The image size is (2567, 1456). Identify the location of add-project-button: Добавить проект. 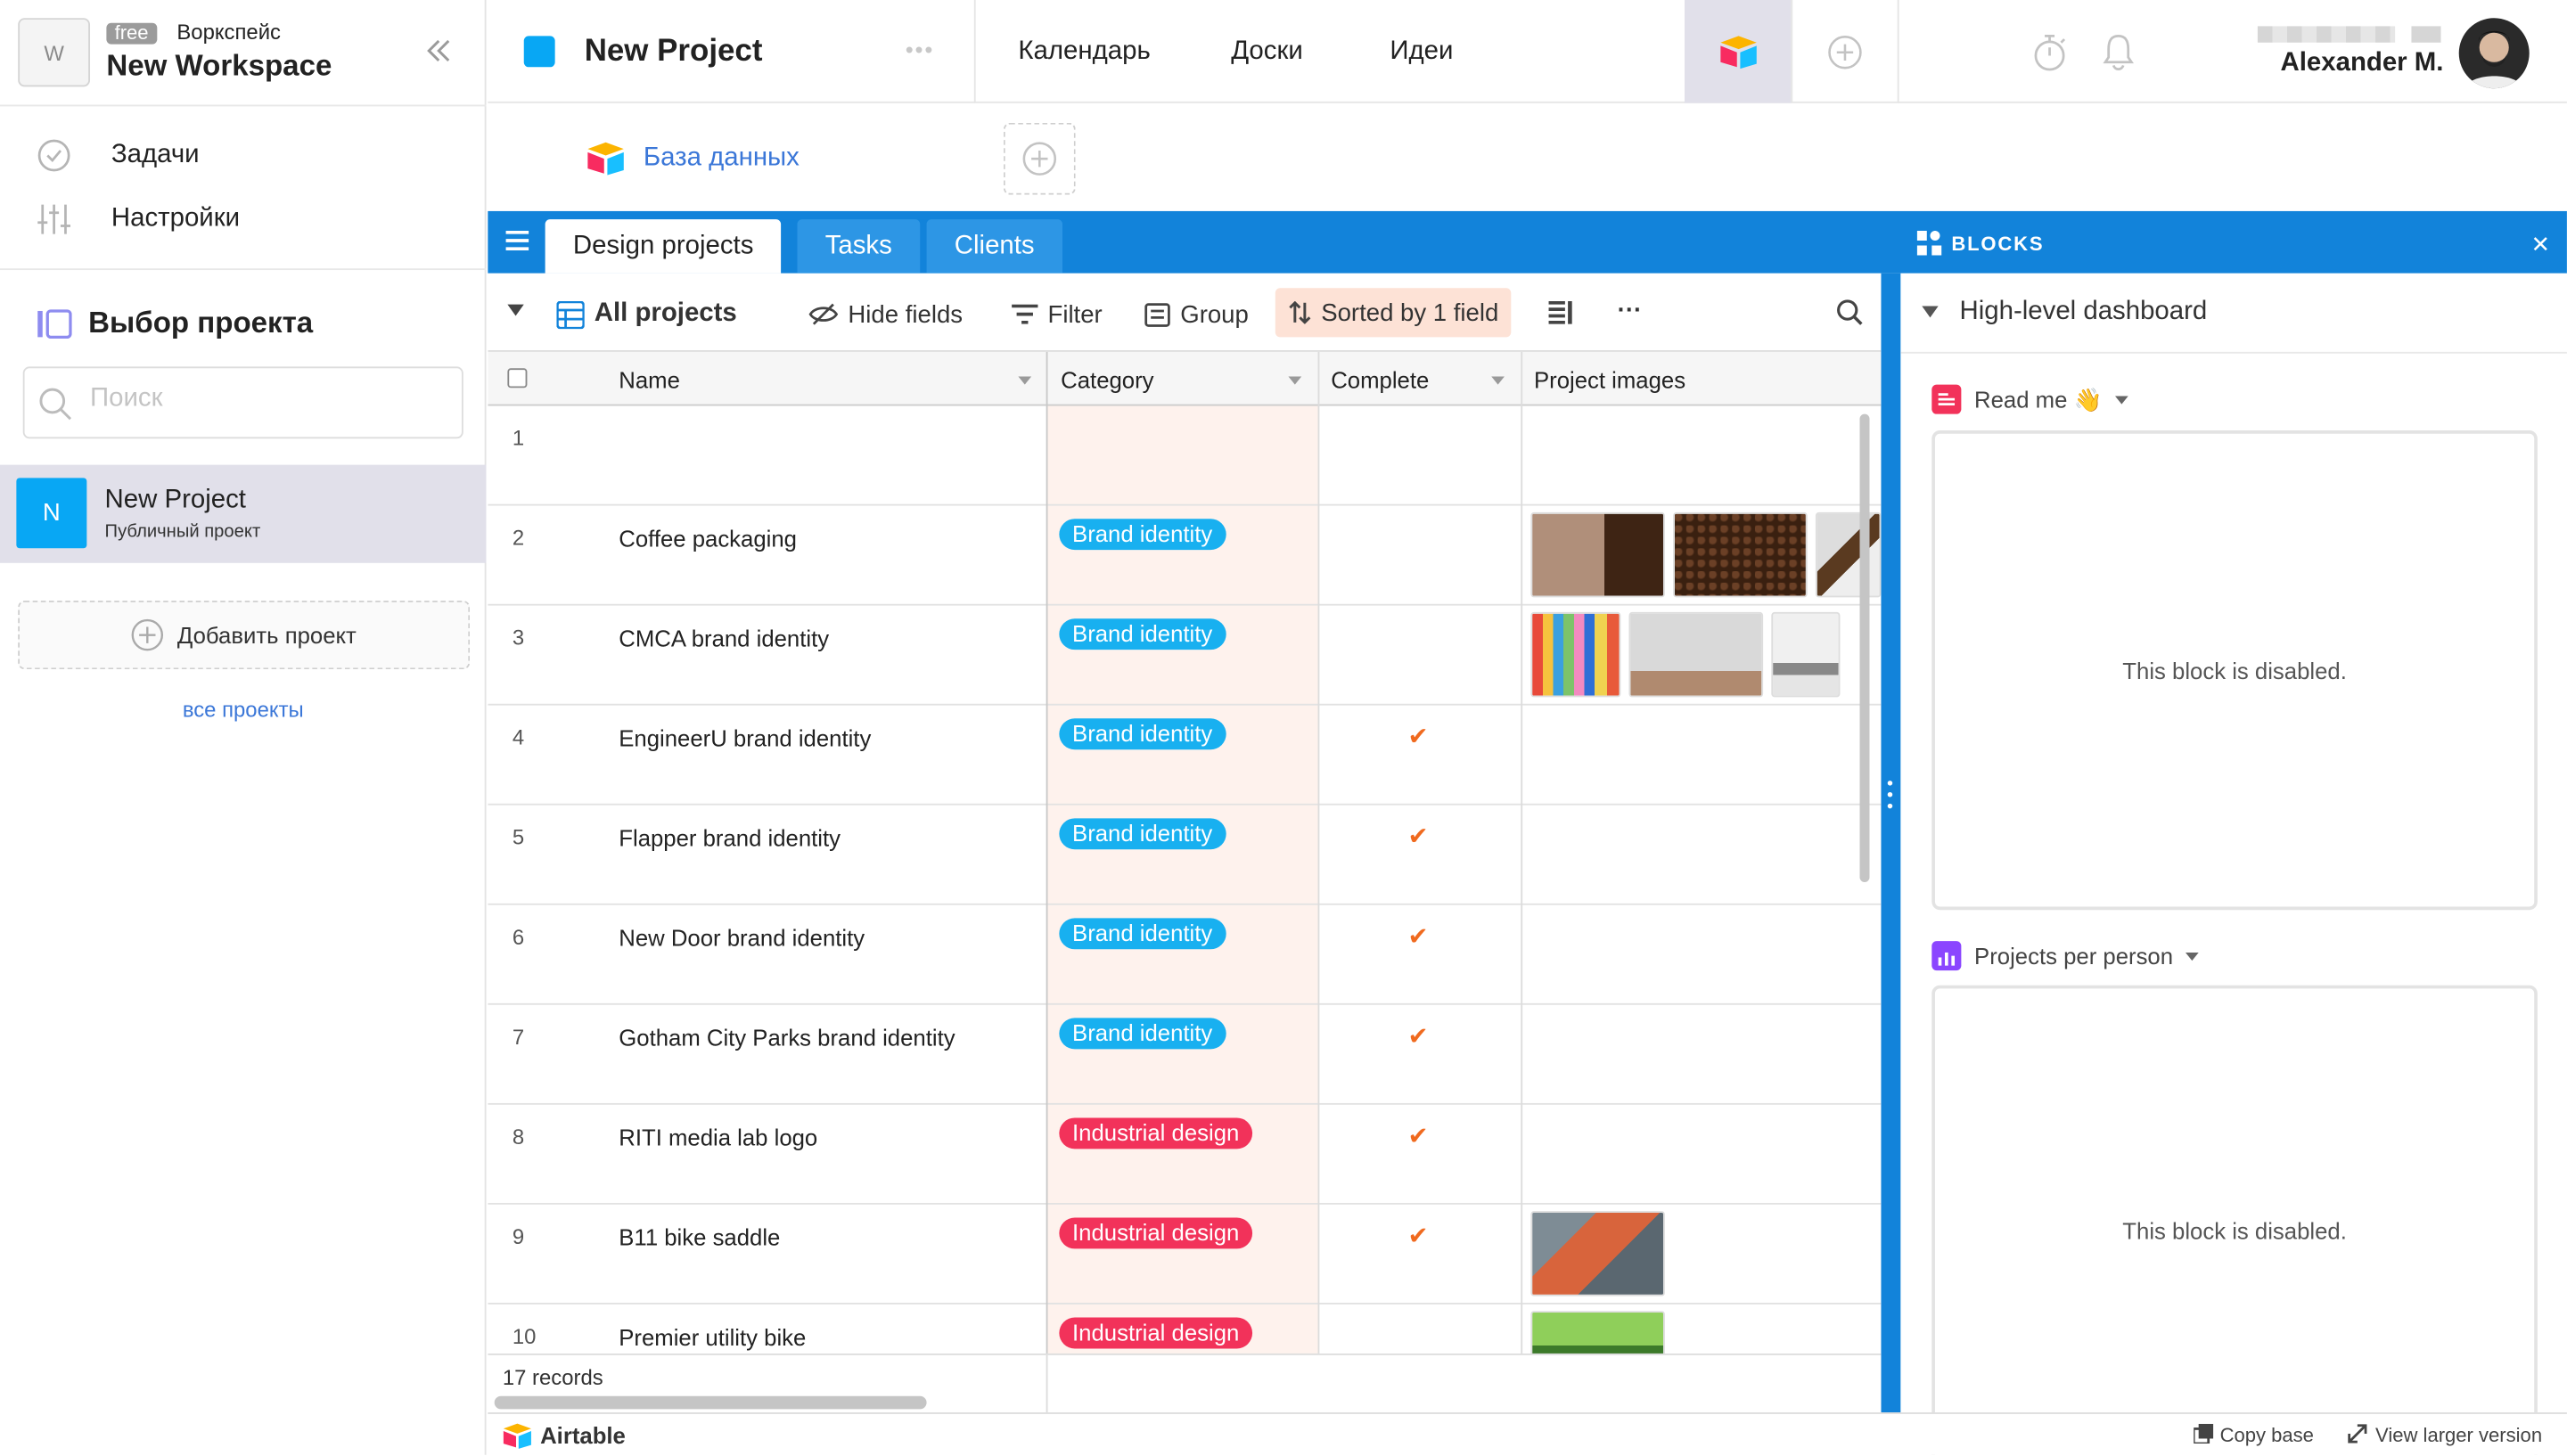
(244, 636).